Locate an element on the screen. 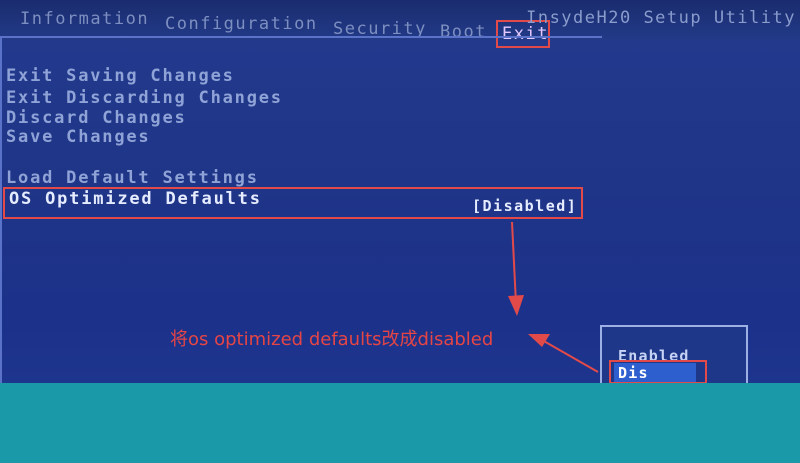 The width and height of the screenshot is (800, 463). disabled-option-highlight-box is located at coordinates (658, 372).